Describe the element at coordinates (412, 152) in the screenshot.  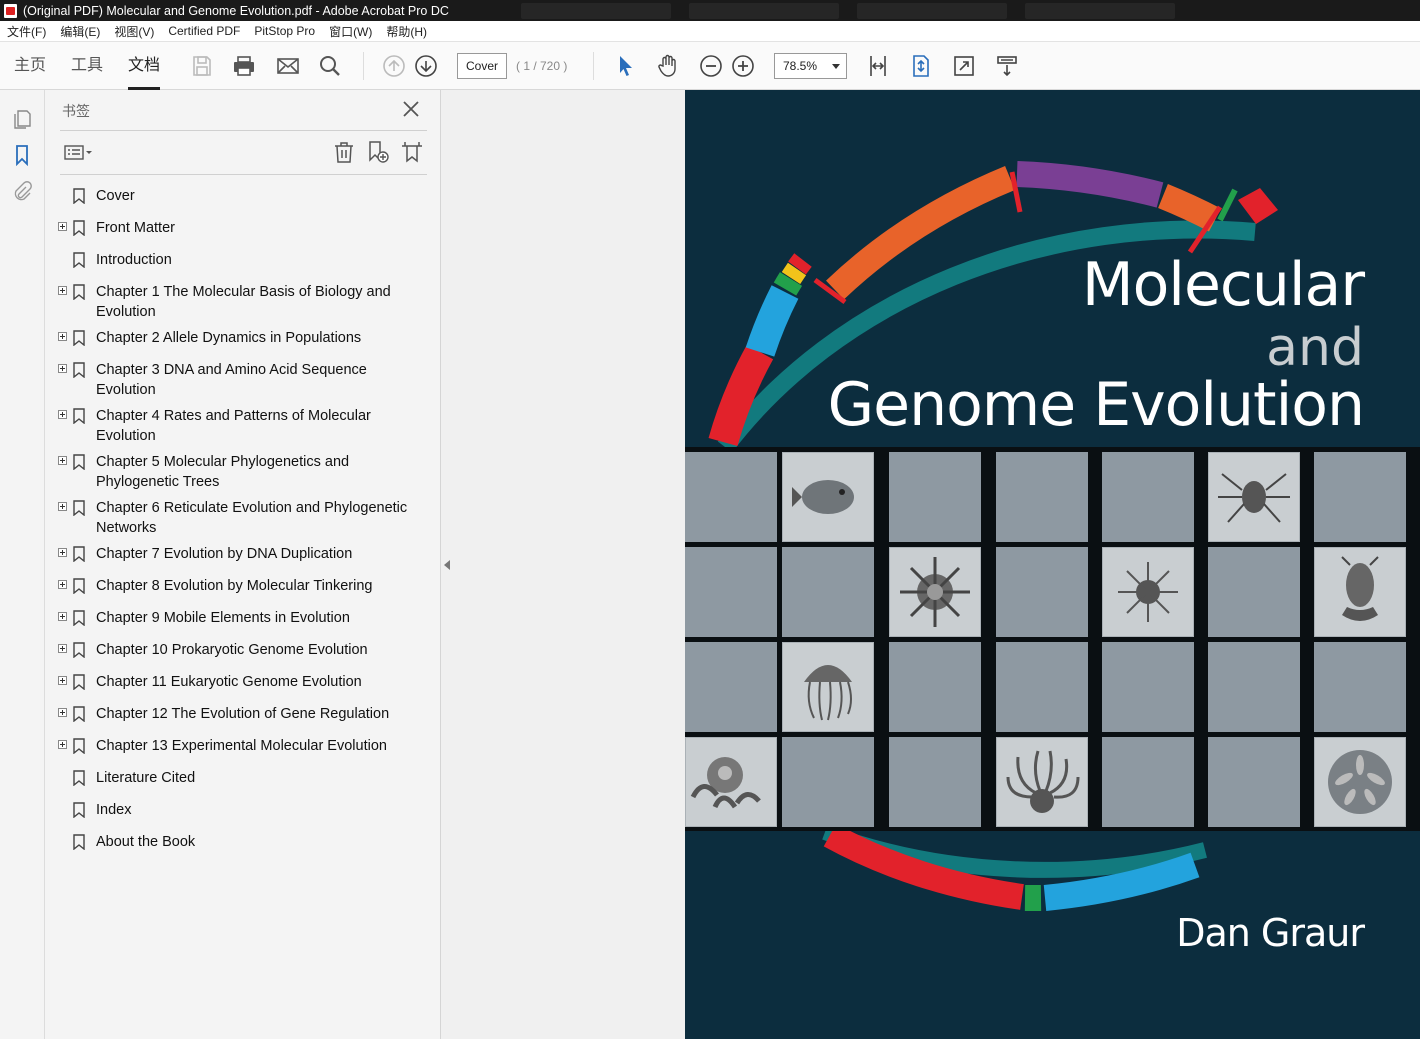
I see `expand-bookmark-icon` at that location.